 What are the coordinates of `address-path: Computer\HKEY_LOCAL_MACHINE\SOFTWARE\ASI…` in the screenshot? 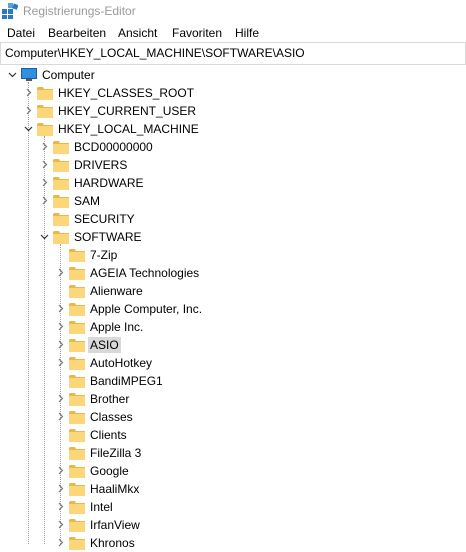 It's located at (155, 53).